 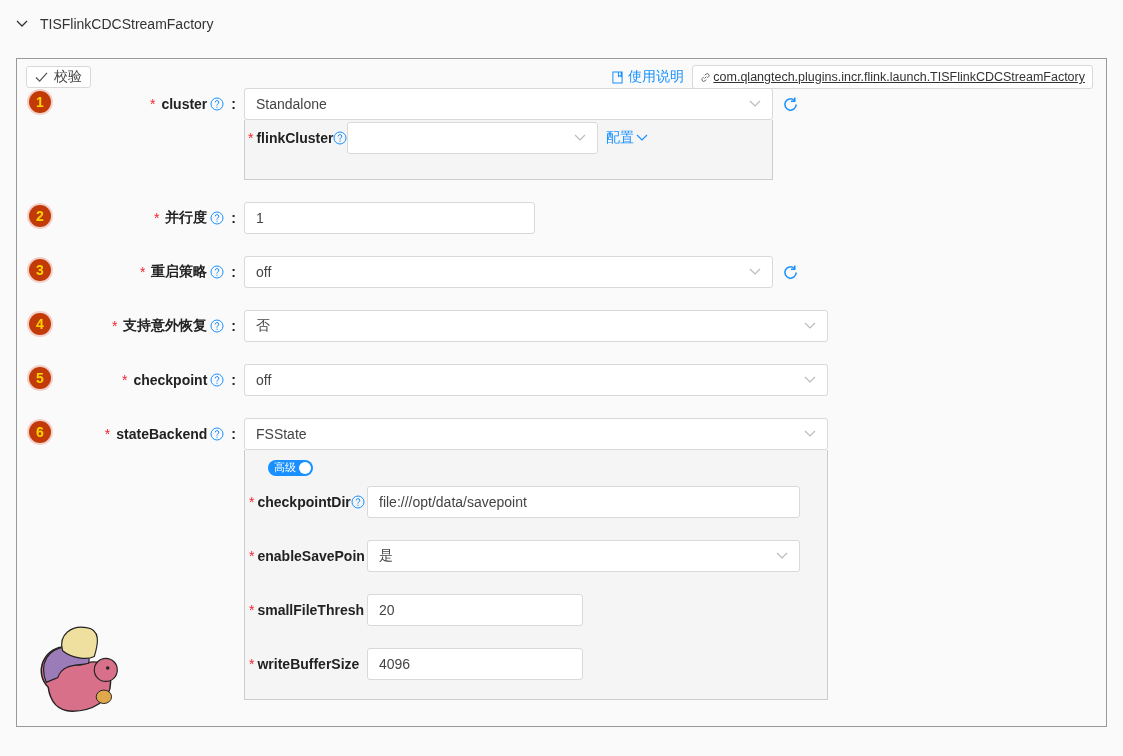 What do you see at coordinates (311, 609) in the screenshot?
I see `field-label: smallFileThresh` at bounding box center [311, 609].